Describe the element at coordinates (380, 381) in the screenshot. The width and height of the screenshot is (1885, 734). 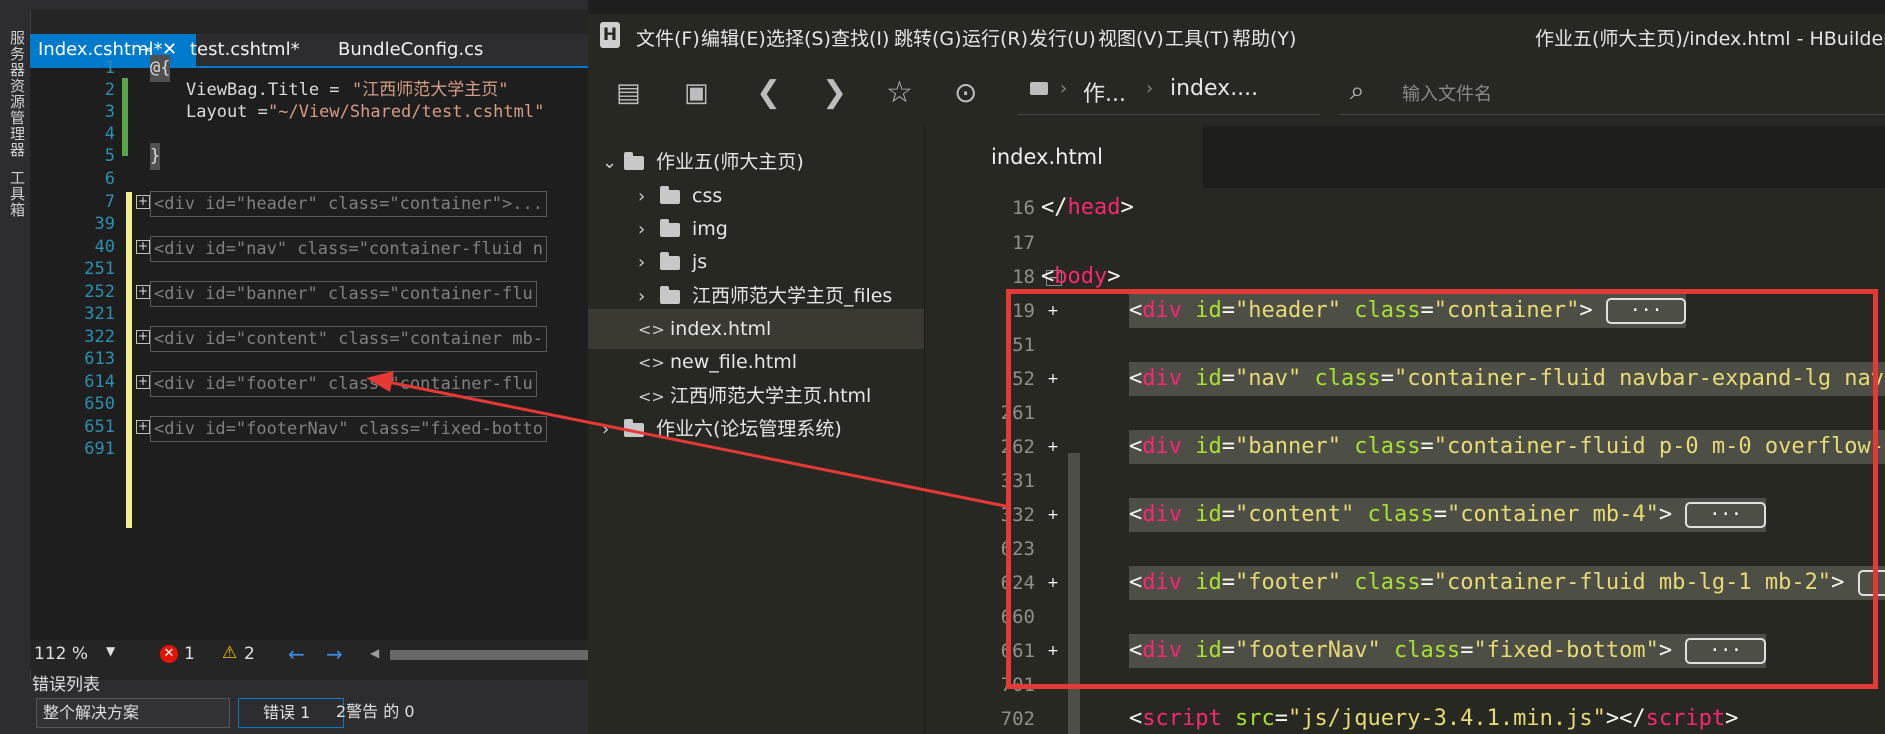
I see `arrow-head` at that location.